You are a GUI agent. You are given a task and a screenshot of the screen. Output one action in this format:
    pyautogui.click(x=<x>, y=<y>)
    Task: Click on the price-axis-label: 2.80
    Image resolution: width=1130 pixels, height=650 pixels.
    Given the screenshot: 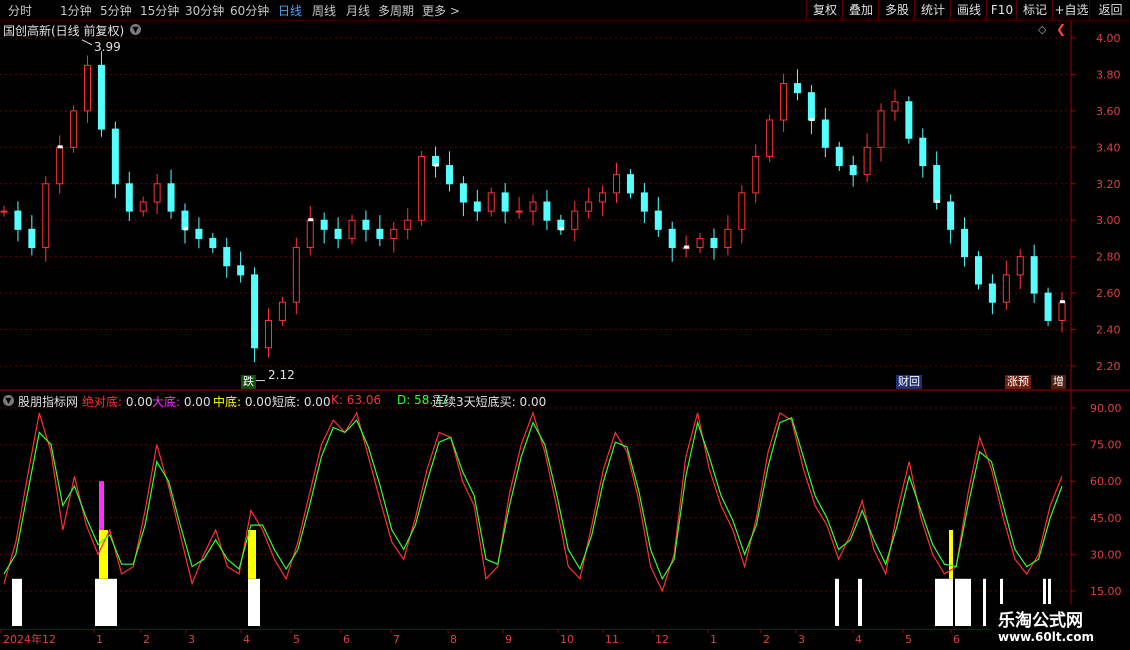 What is the action you would take?
    pyautogui.click(x=1108, y=257)
    